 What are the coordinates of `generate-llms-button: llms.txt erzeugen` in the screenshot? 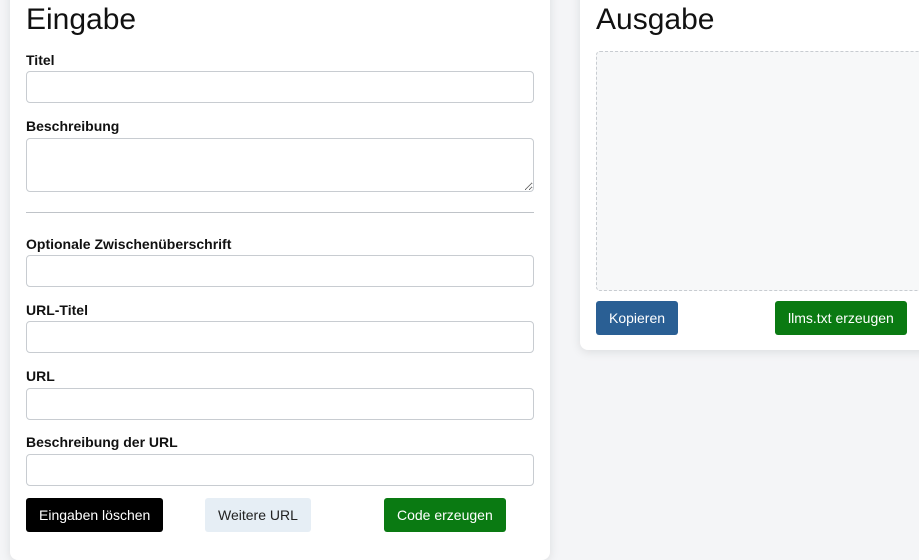 It's located at (841, 318).